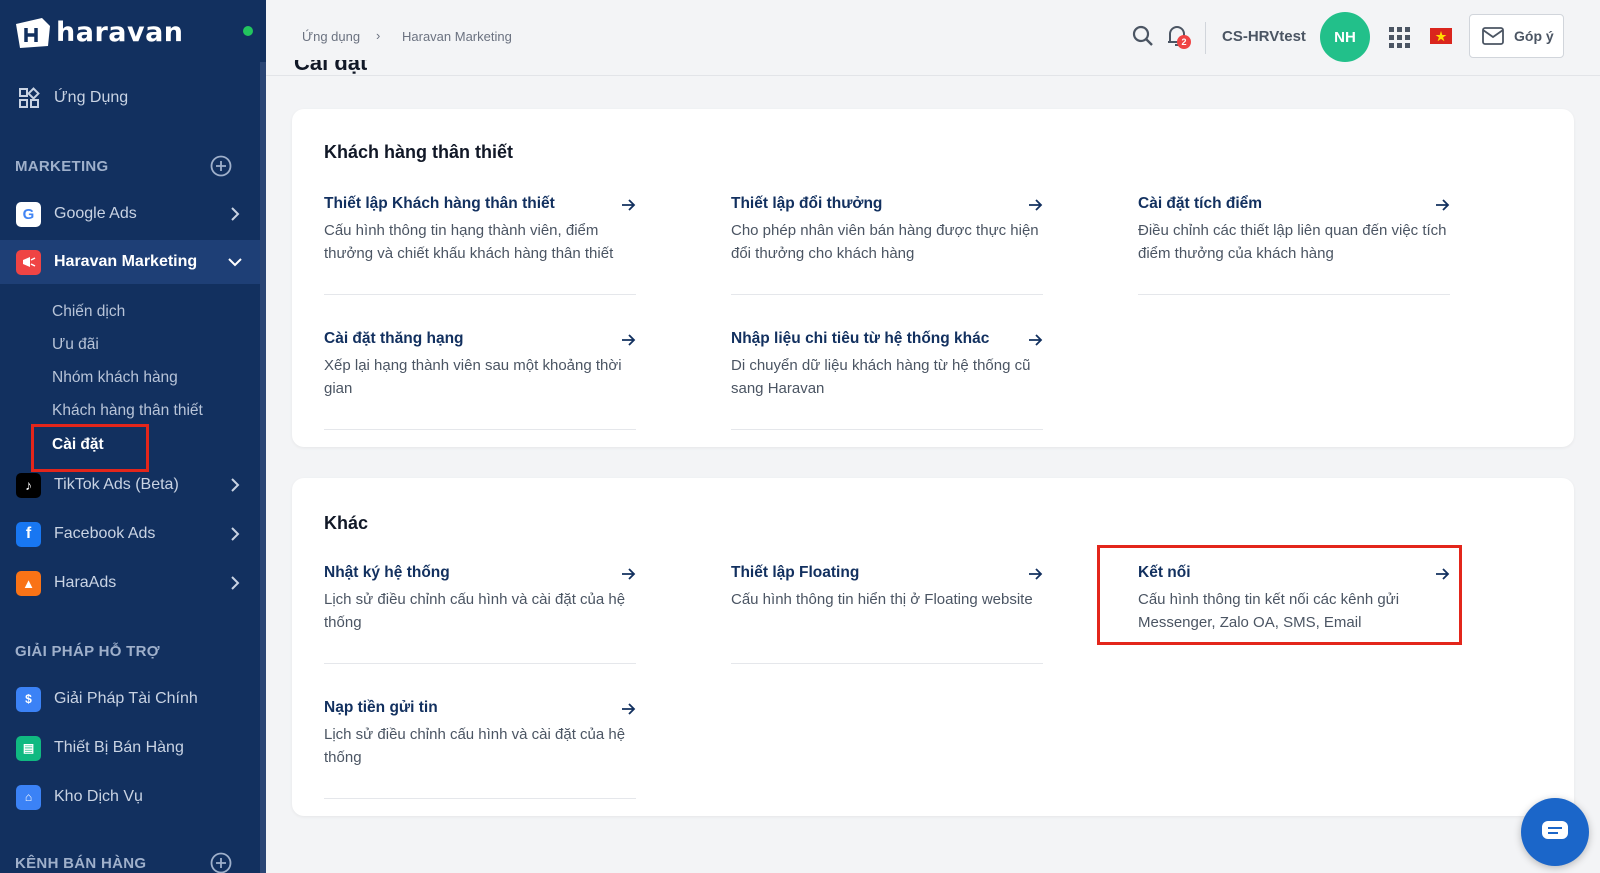  What do you see at coordinates (418, 152) in the screenshot?
I see `card-title: Khách hàng thân thiết` at bounding box center [418, 152].